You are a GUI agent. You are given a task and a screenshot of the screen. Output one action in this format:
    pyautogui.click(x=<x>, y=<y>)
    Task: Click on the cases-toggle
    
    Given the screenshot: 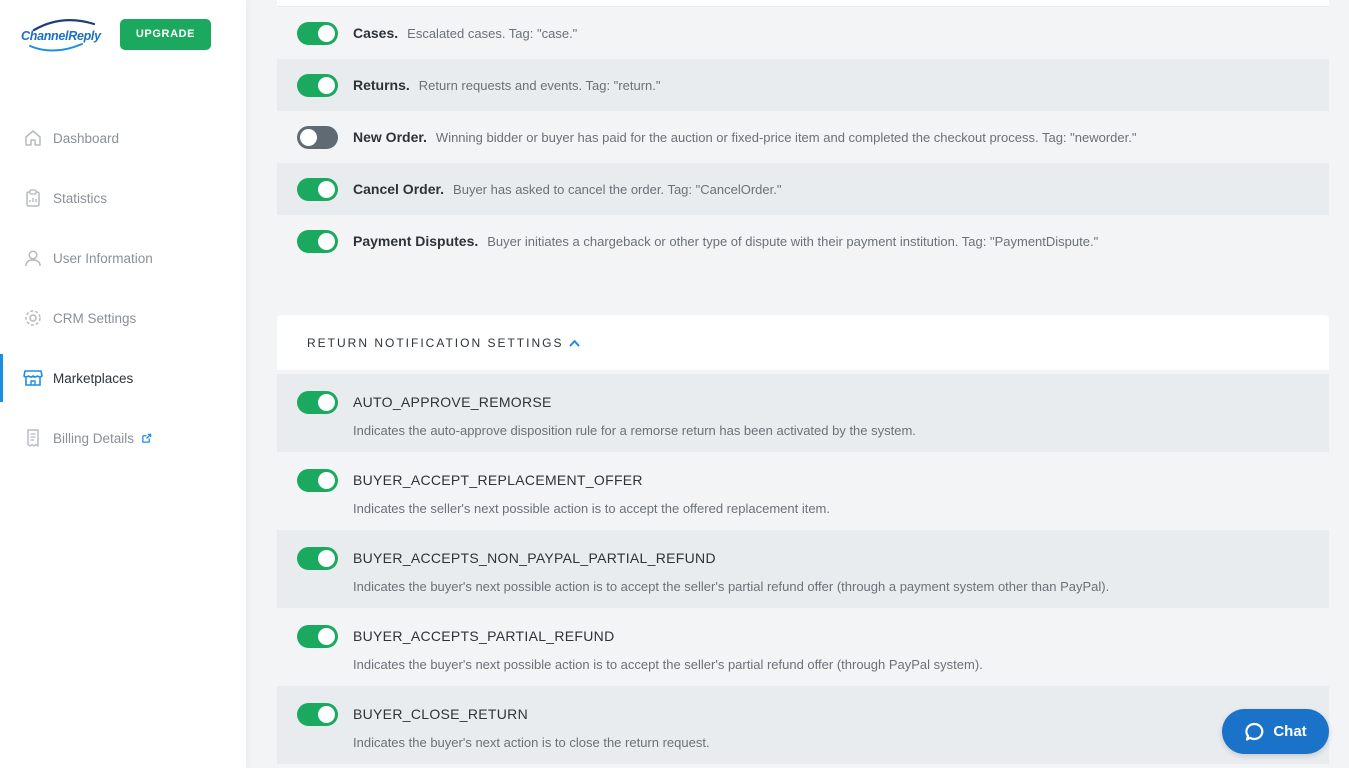 What is the action you would take?
    pyautogui.click(x=317, y=33)
    